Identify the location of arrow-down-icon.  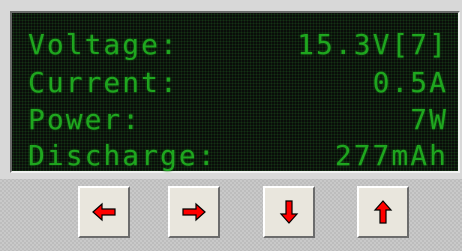
(289, 212).